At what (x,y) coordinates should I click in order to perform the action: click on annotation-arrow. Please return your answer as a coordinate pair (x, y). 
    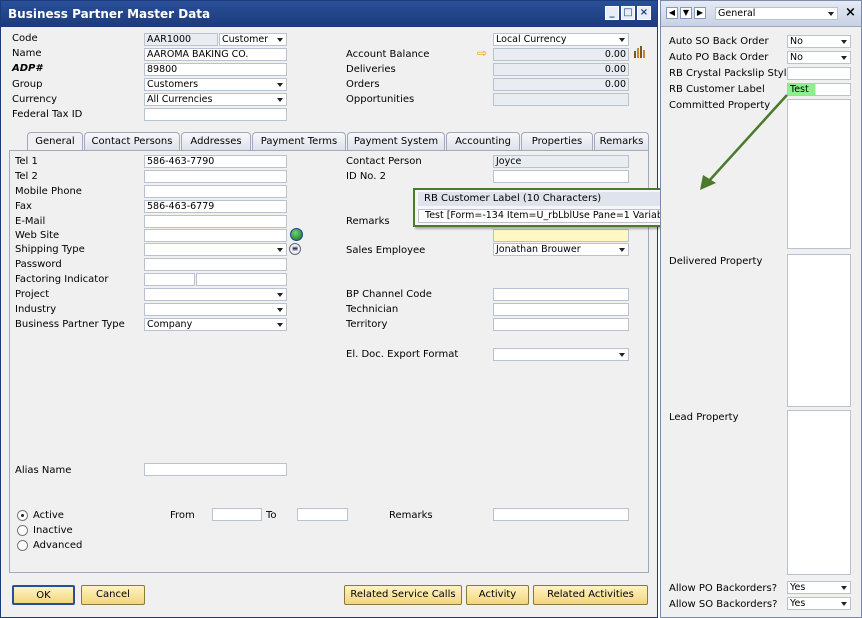
    Looking at the image, I should click on (744, 142).